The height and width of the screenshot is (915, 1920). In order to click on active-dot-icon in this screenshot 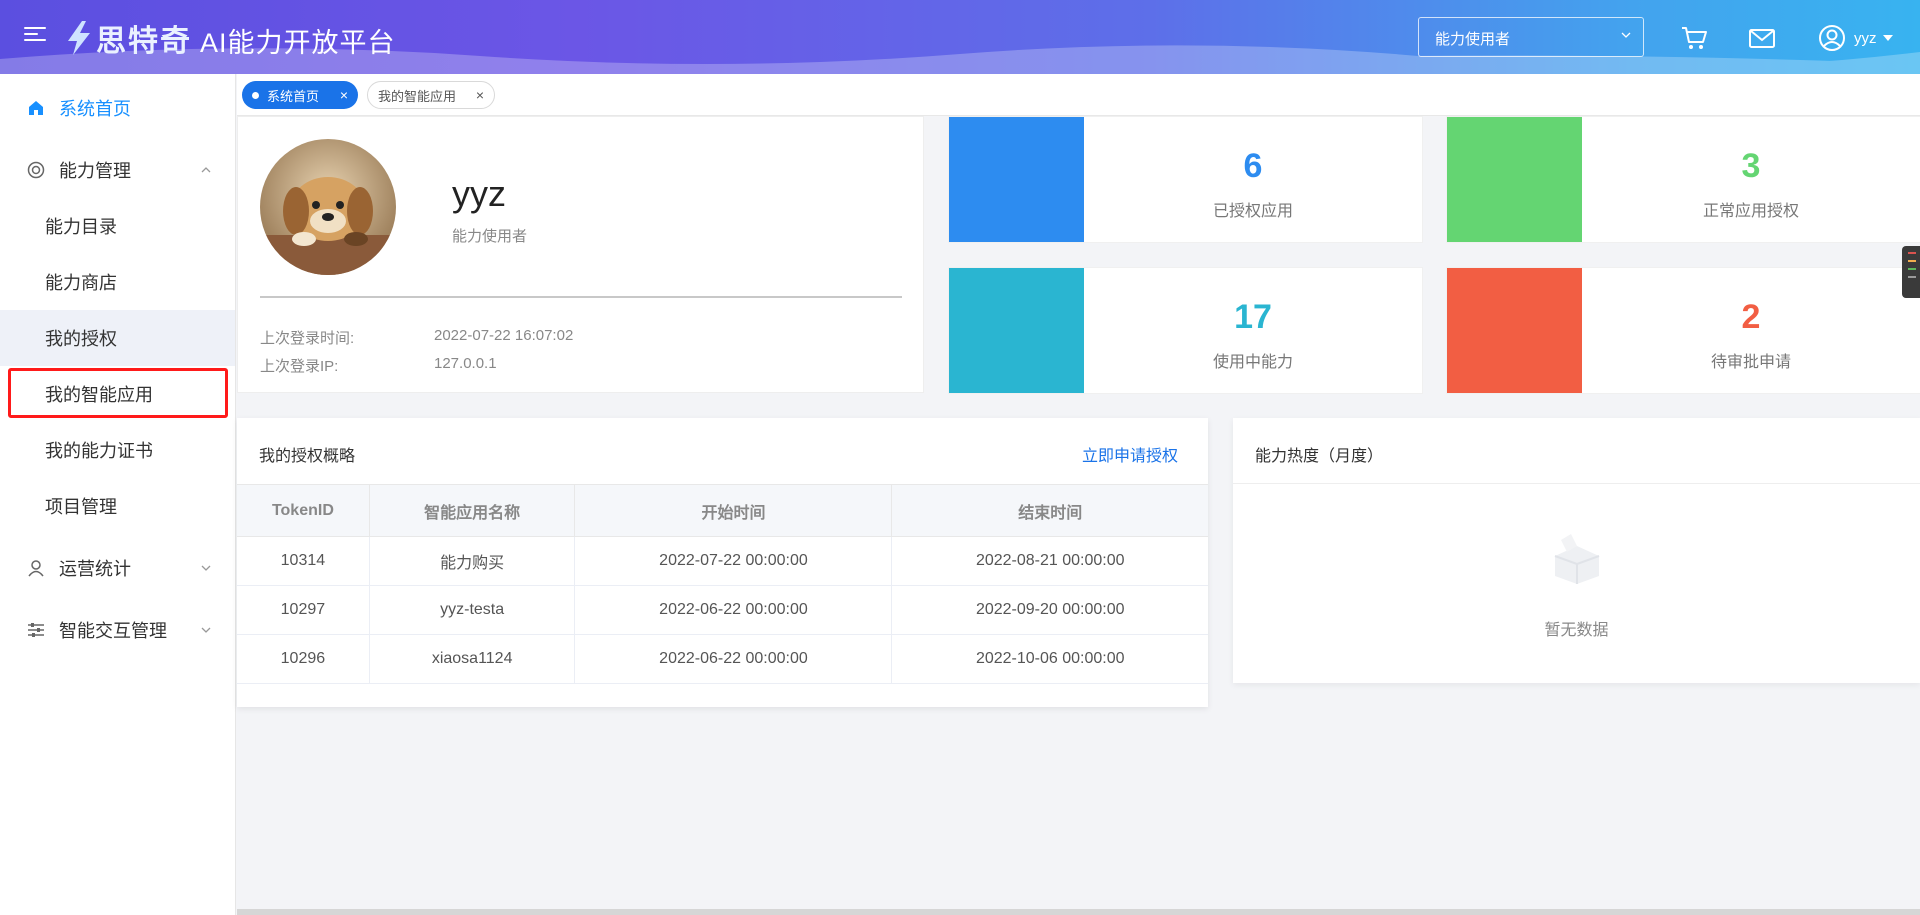, I will do `click(255, 95)`.